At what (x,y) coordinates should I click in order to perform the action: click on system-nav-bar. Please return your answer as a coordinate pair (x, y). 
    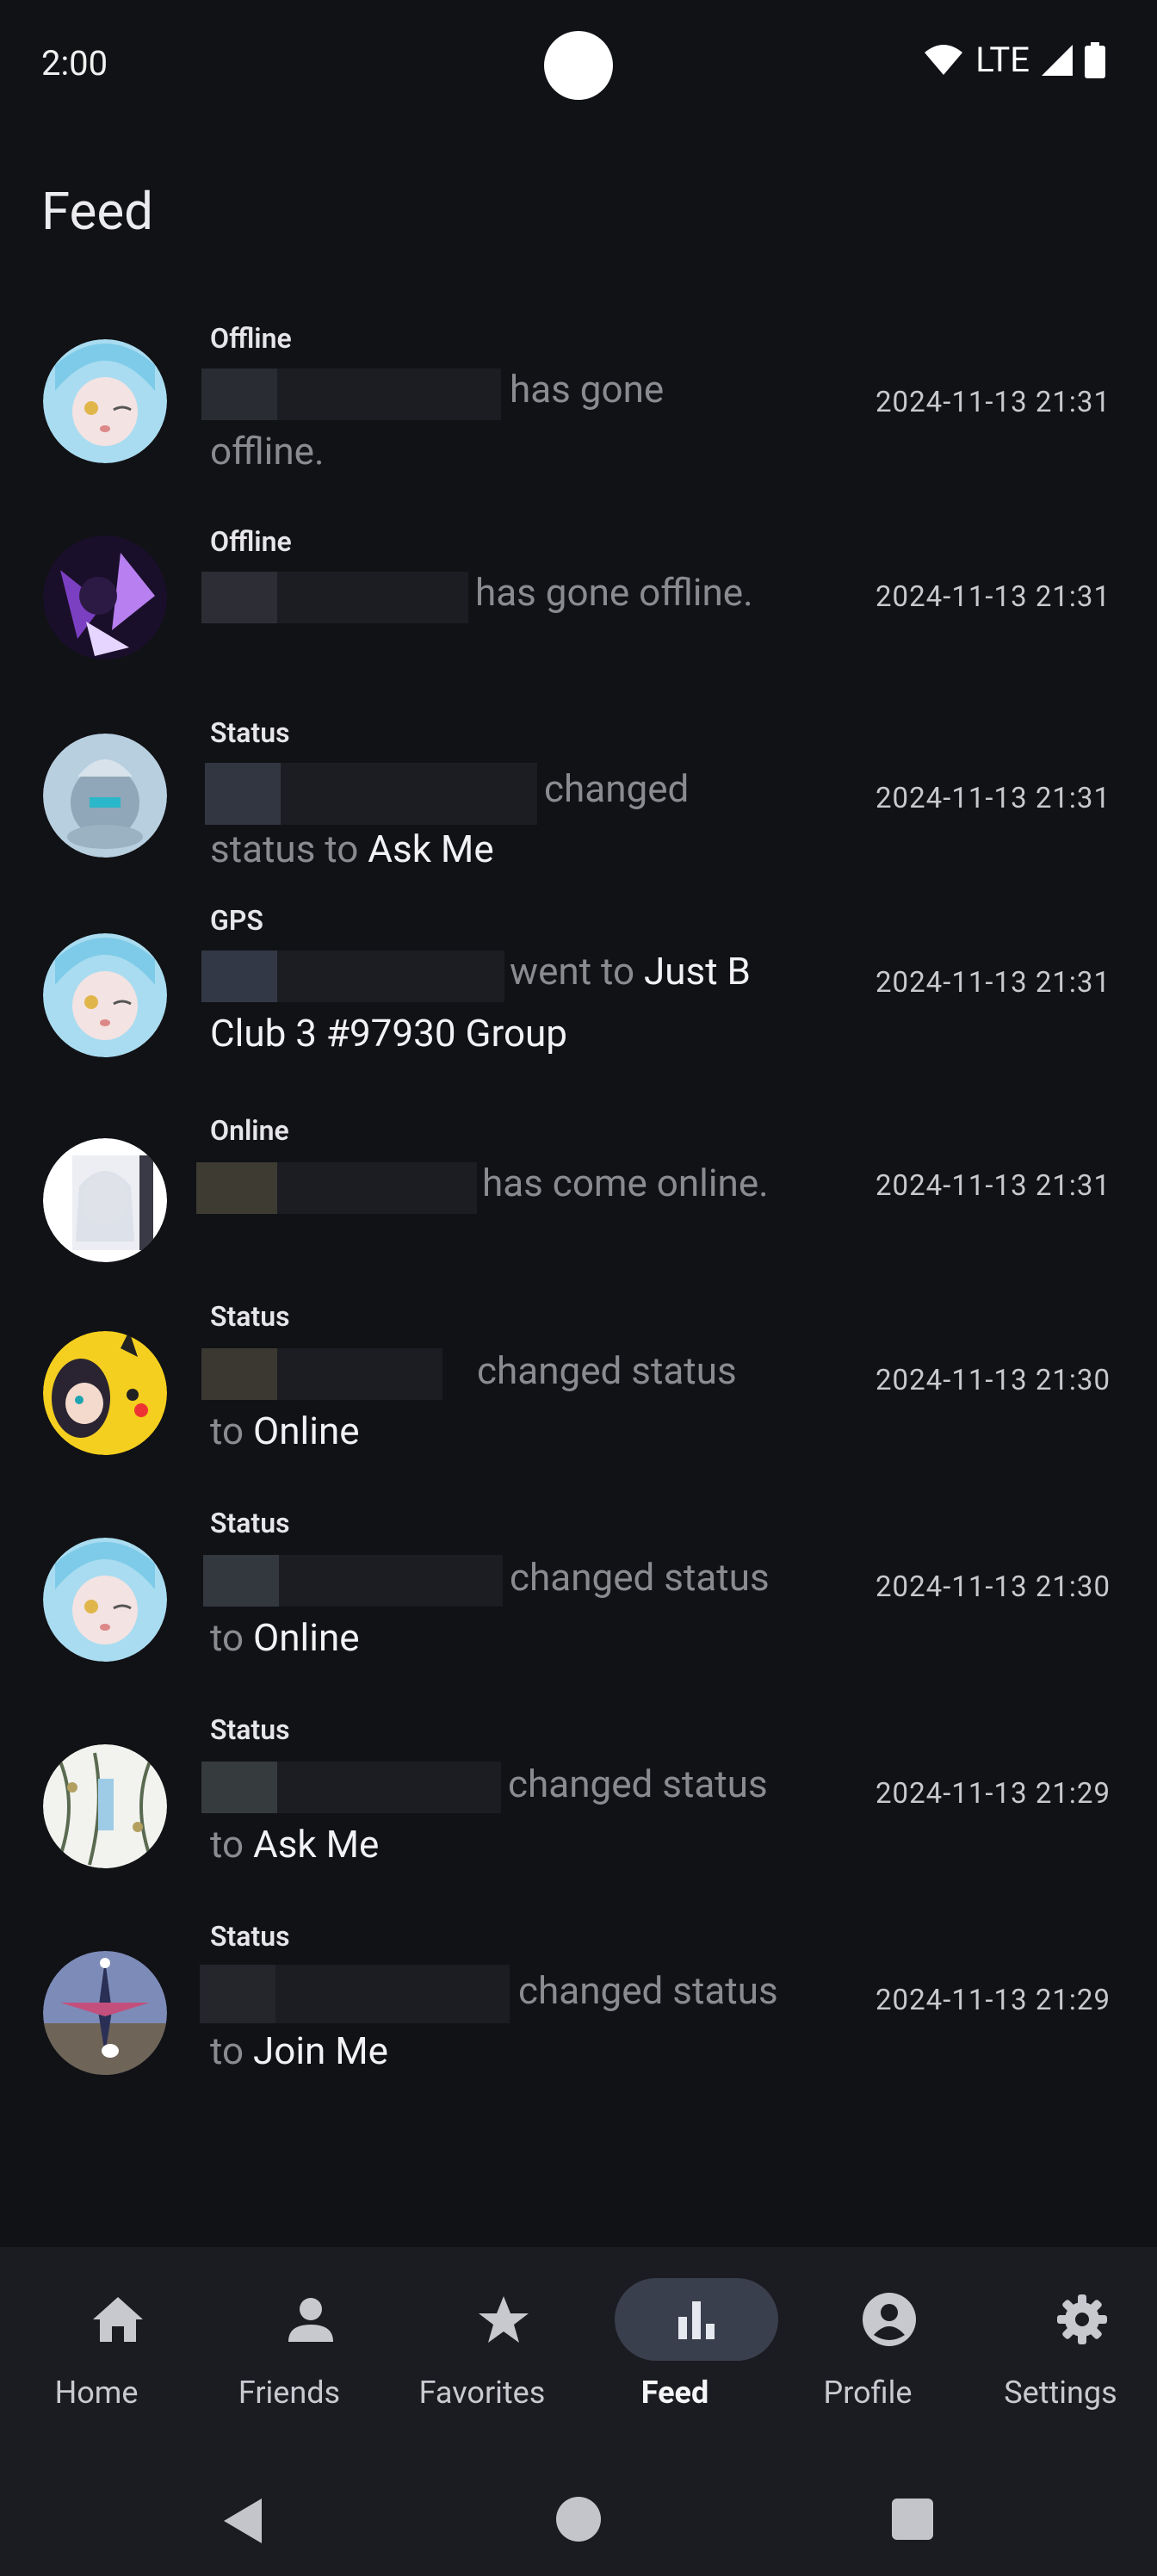
    Looking at the image, I should click on (579, 2519).